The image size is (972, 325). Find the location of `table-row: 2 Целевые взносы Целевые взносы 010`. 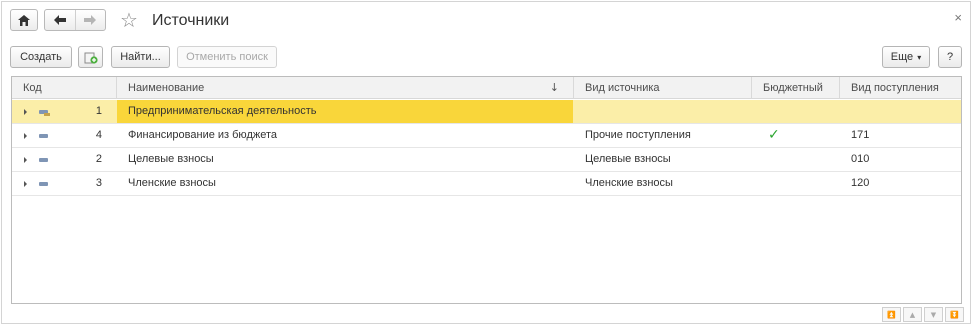

table-row: 2 Целевые взносы Целевые взносы 010 is located at coordinates (486, 160).